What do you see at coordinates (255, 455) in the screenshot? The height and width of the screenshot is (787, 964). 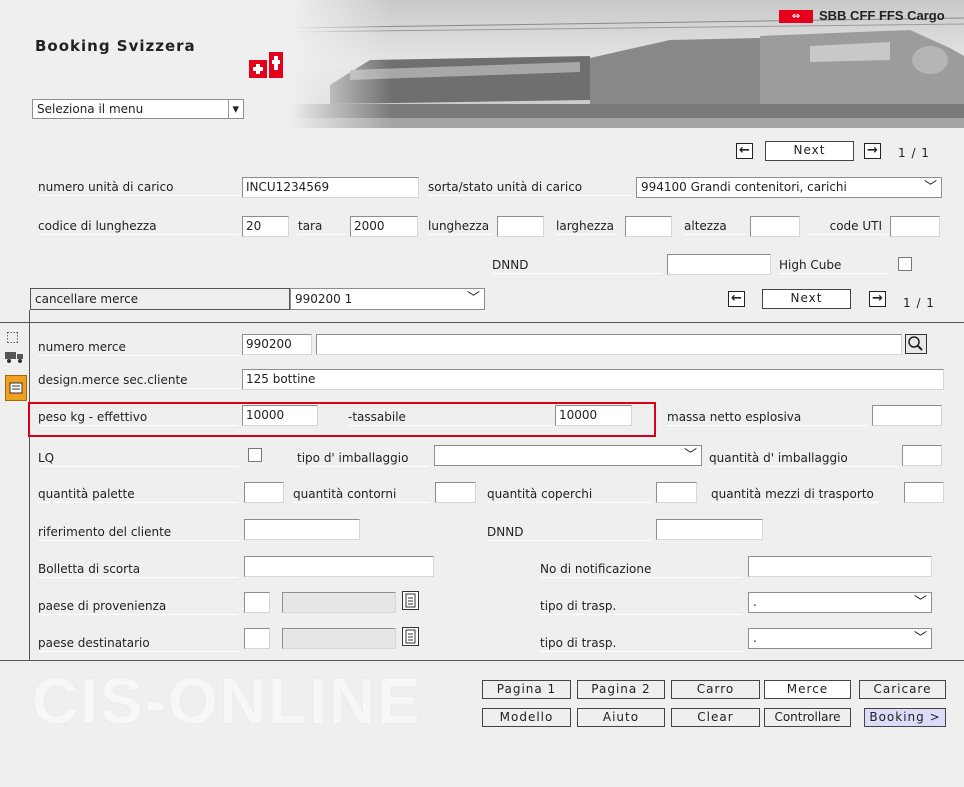 I see `lq-checkbox` at bounding box center [255, 455].